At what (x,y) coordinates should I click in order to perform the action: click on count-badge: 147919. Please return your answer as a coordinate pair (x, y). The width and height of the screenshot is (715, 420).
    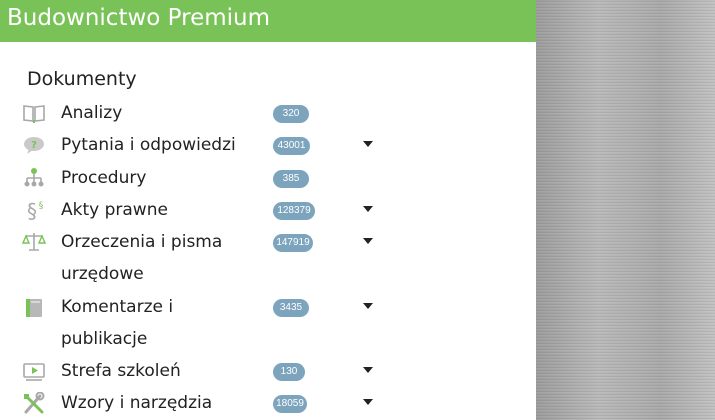
    Looking at the image, I should click on (293, 243).